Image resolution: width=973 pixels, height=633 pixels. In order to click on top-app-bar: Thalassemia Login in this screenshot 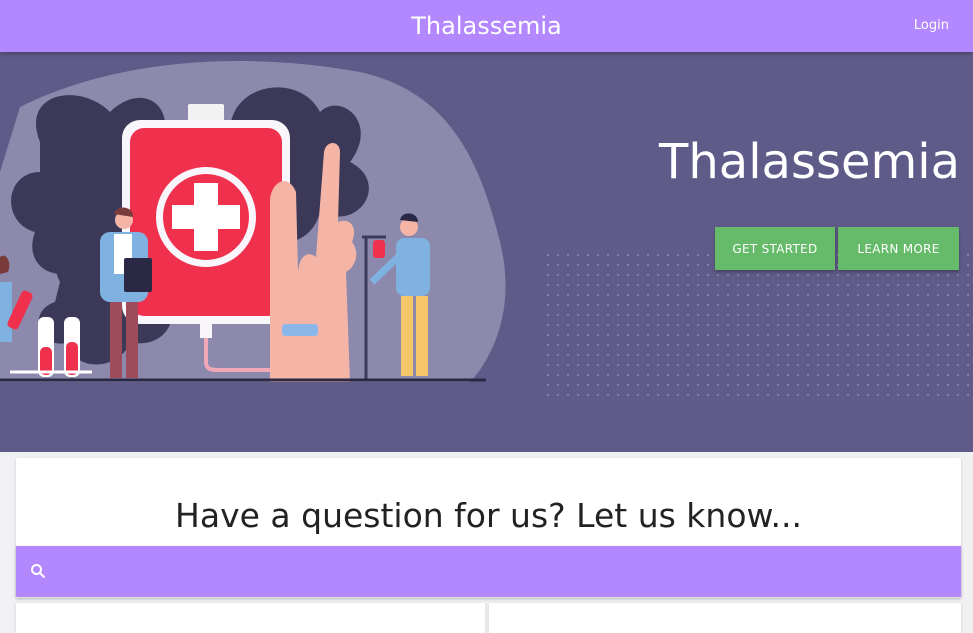, I will do `click(486, 26)`.